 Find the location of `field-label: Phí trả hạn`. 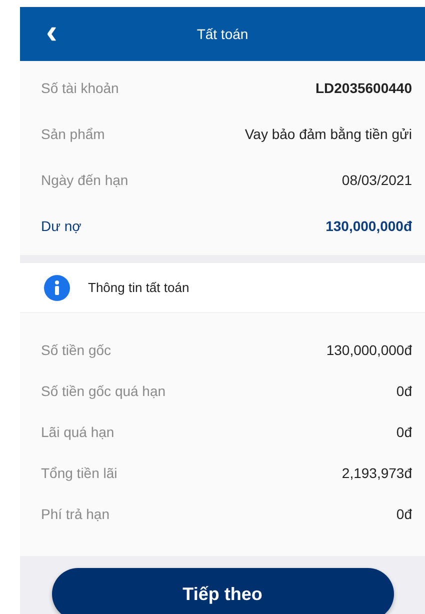

field-label: Phí trả hạn is located at coordinates (75, 514).